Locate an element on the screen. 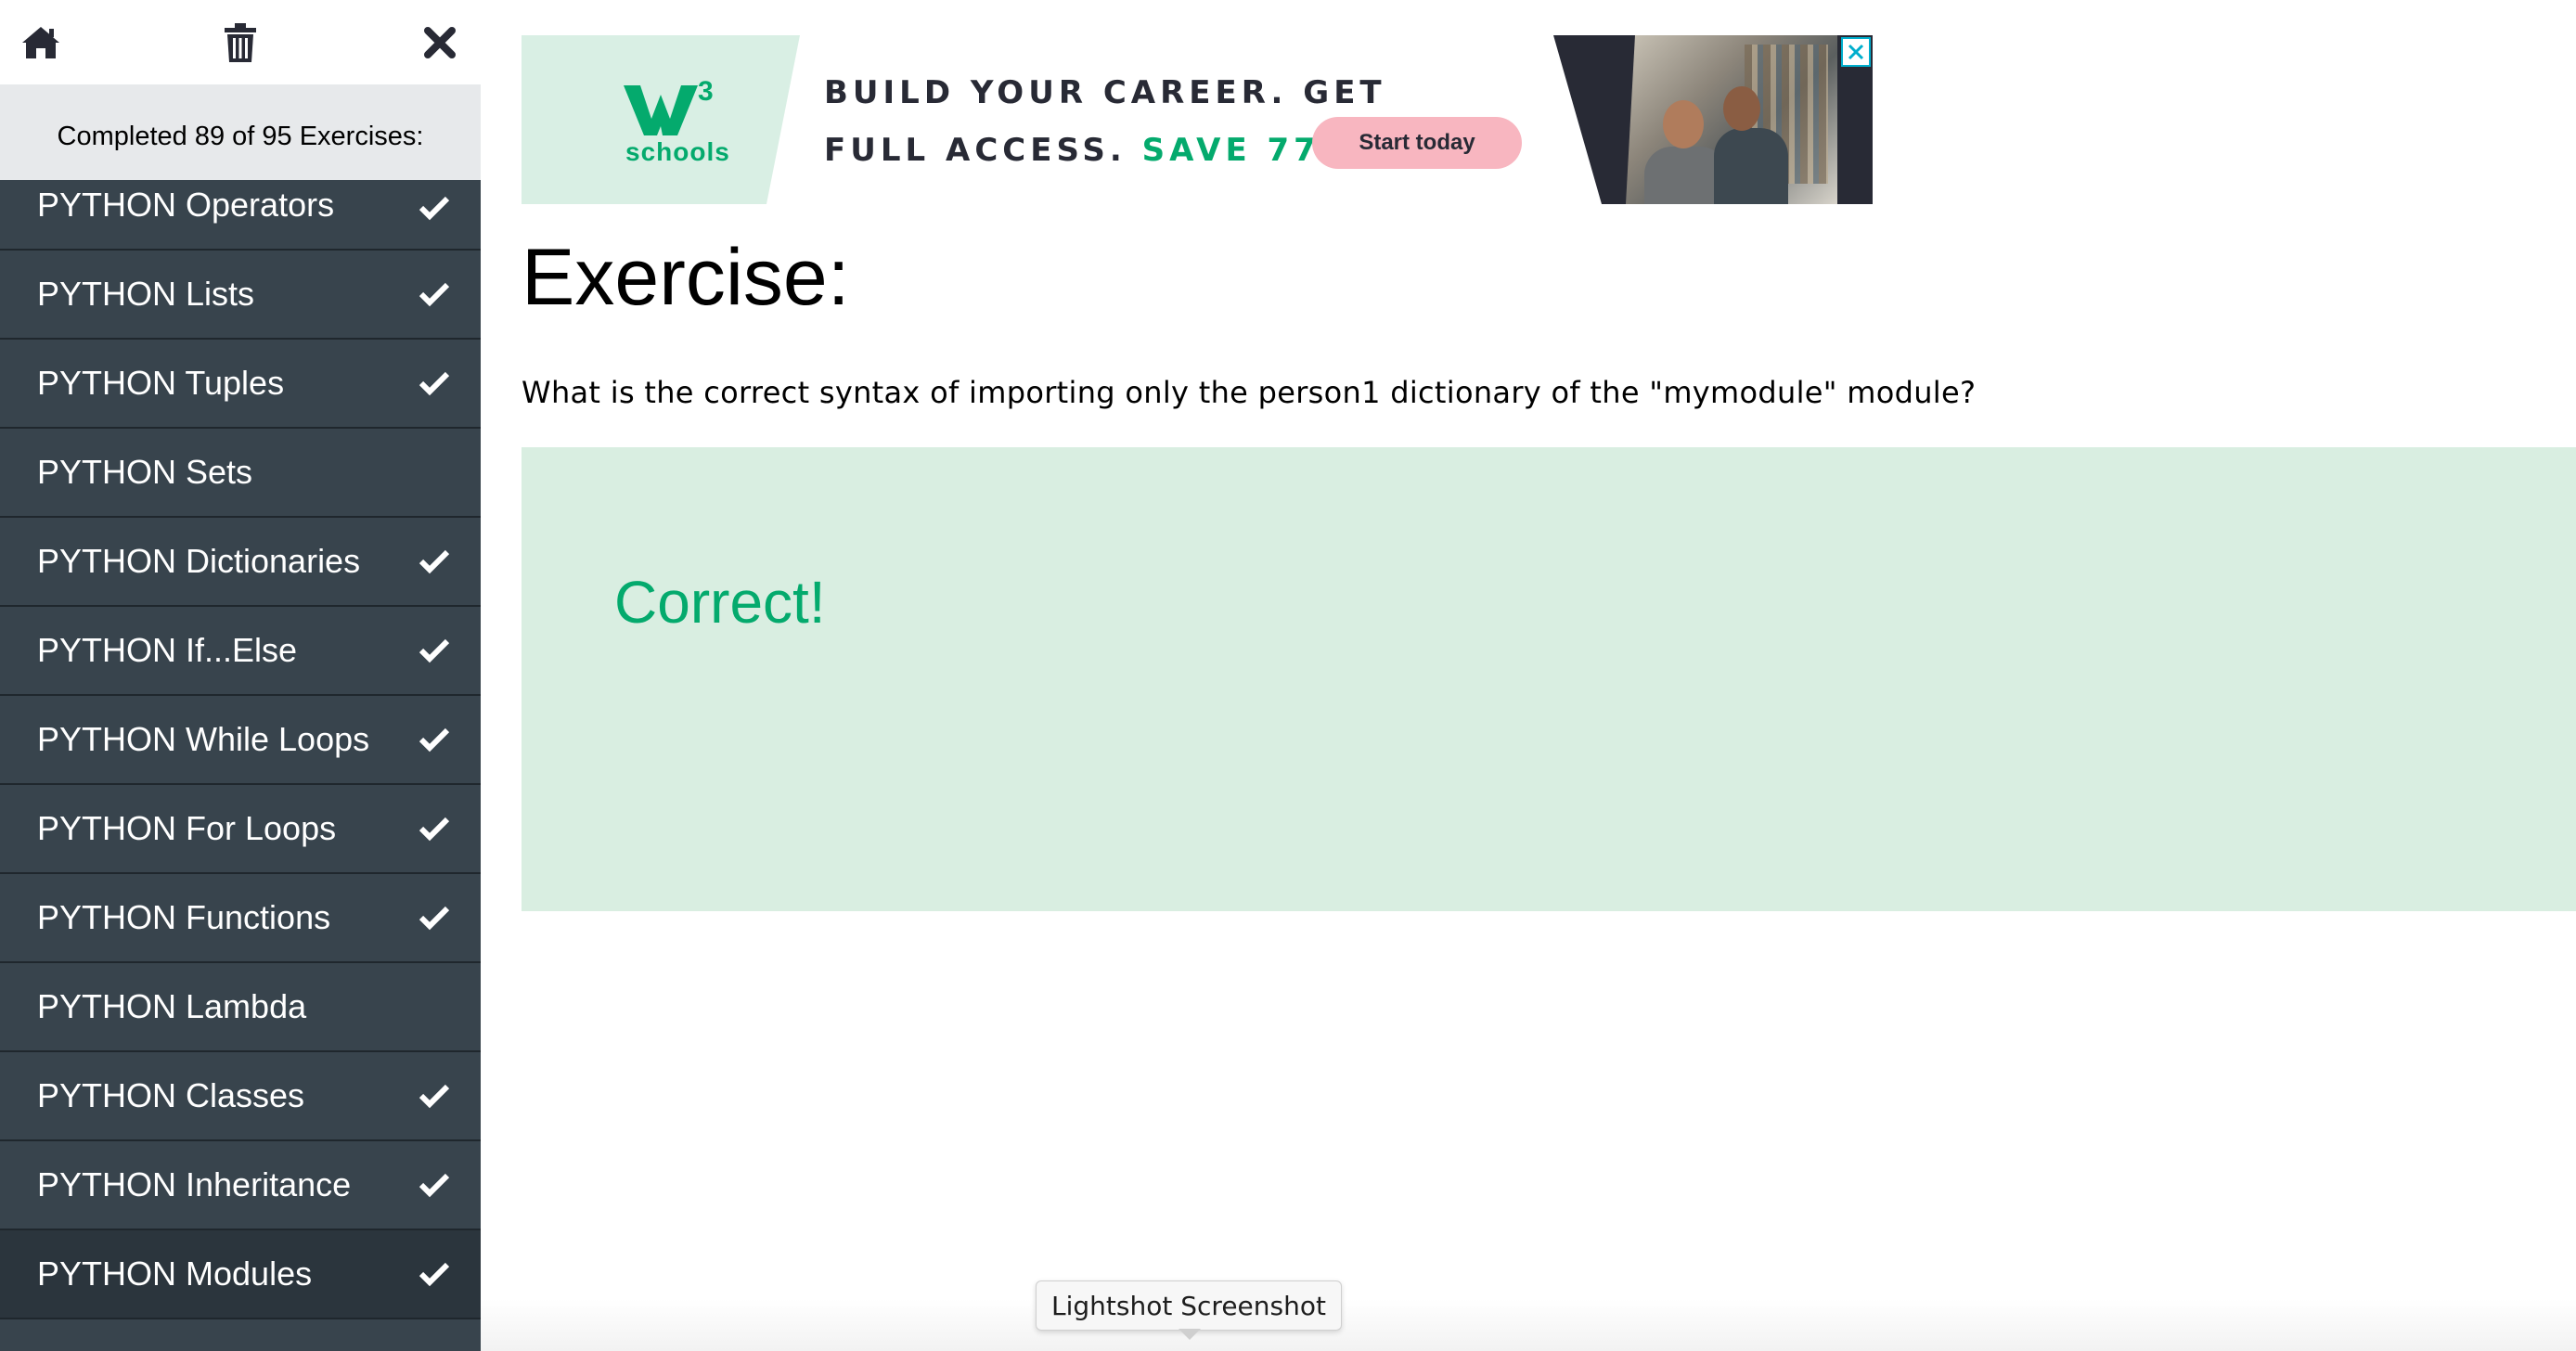  menu-item-sets: PYTHON Sets is located at coordinates (240, 474).